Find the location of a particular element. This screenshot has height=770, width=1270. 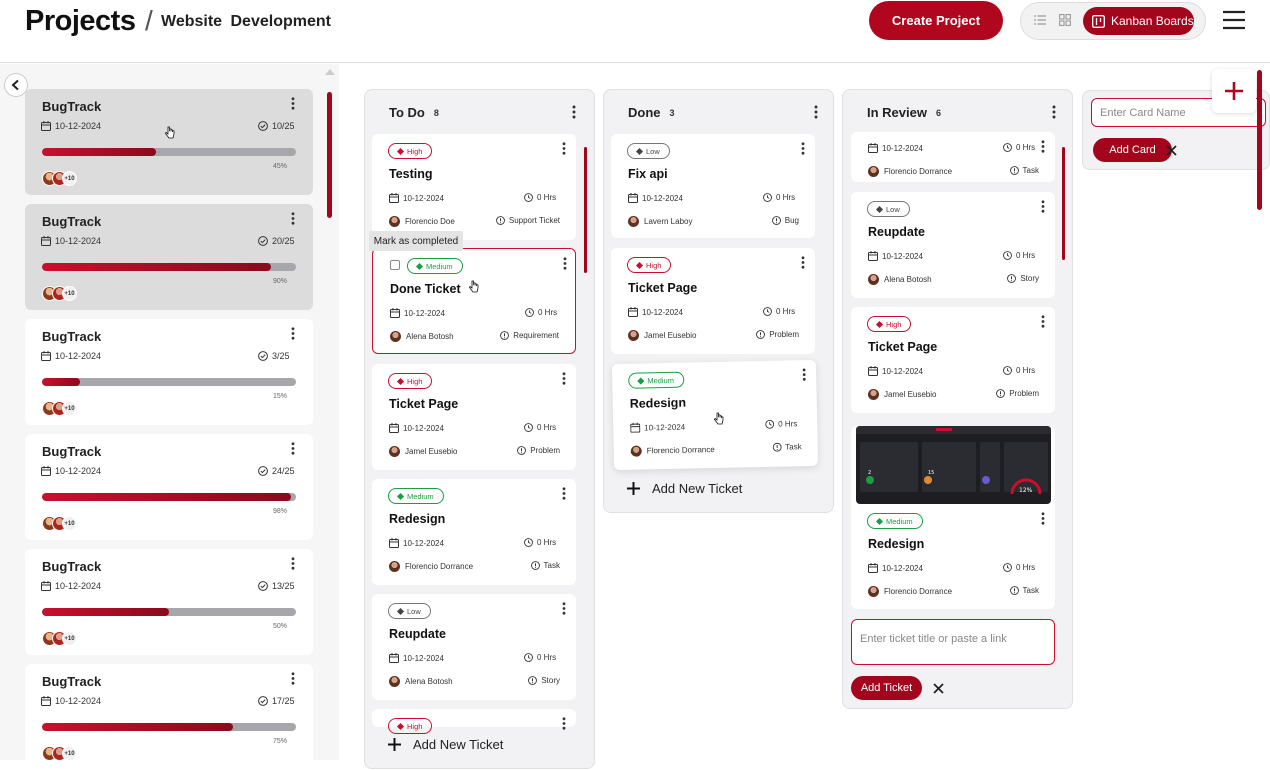

more-members-badge: +10 is located at coordinates (69, 753).